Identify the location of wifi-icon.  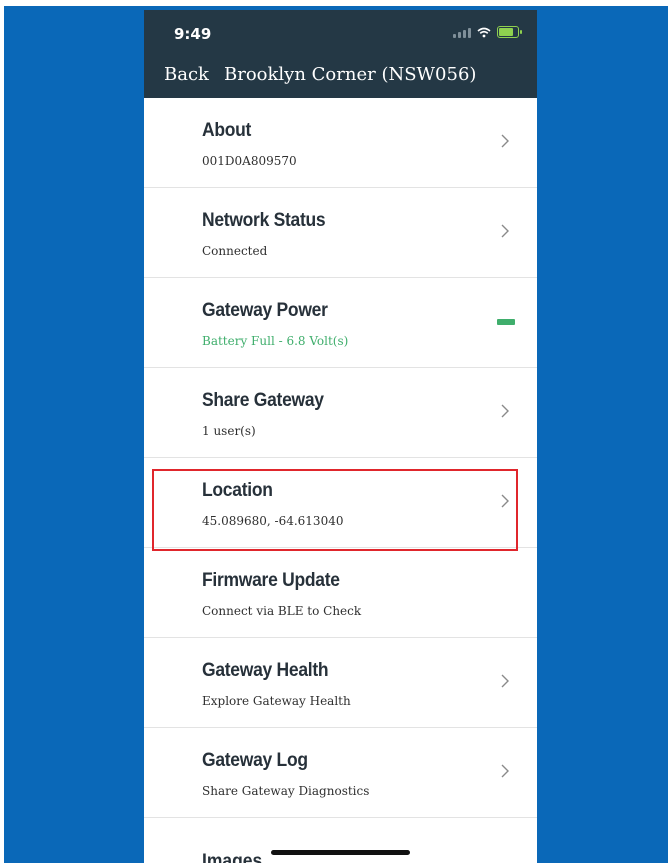
(484, 32).